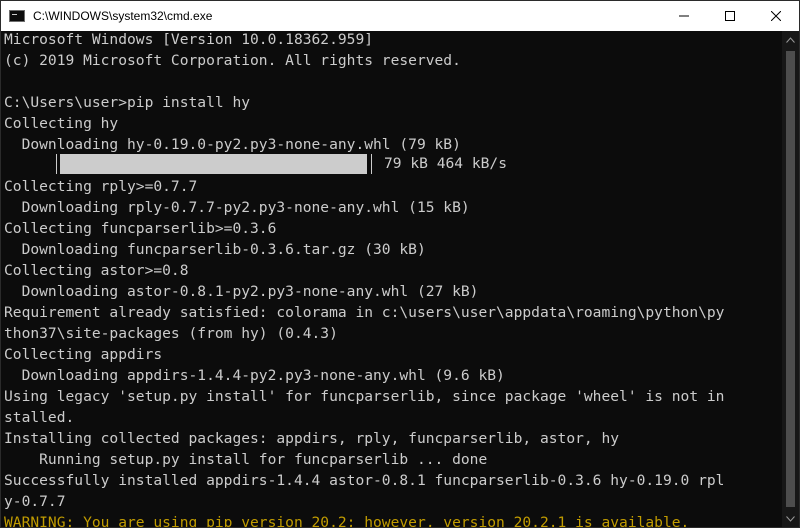 This screenshot has height=528, width=800. I want to click on chevron-down-icon, so click(790, 518).